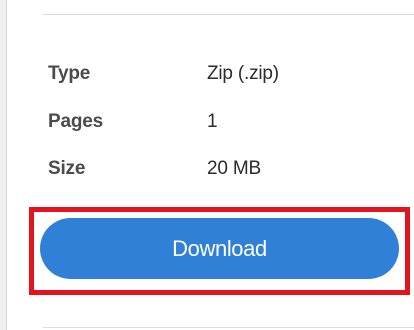 The image size is (414, 330). I want to click on size-label: Size, so click(67, 168).